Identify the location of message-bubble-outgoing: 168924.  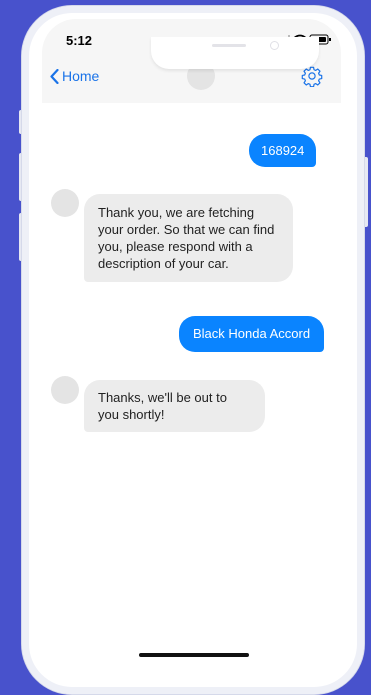
(283, 150).